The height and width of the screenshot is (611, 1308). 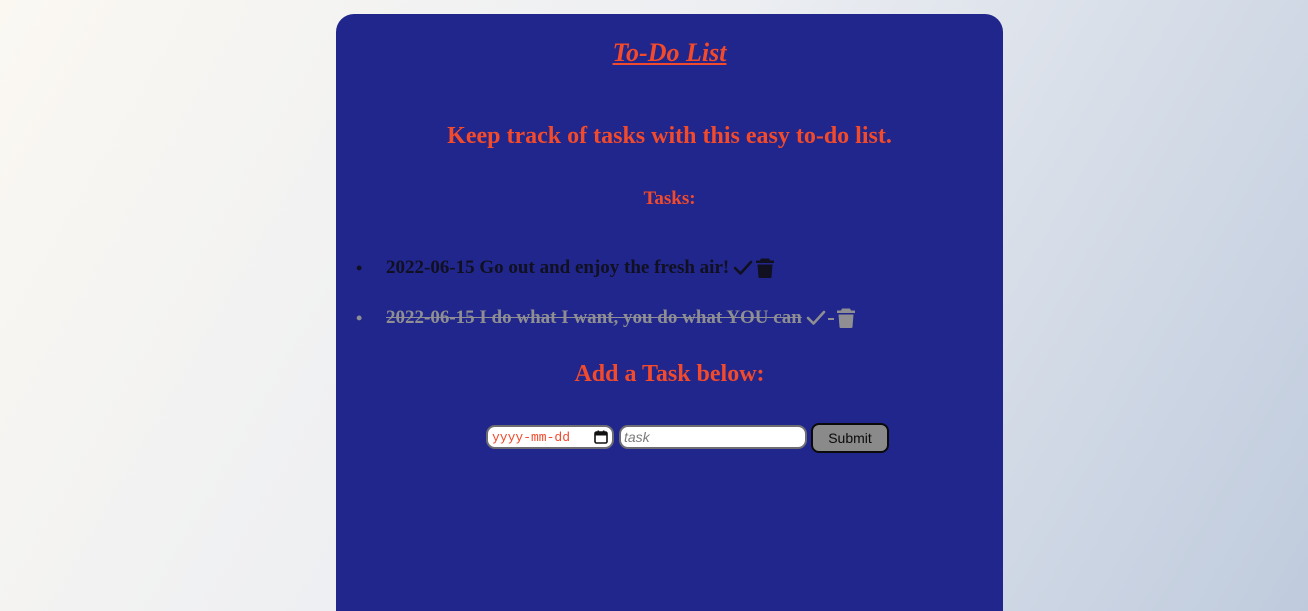 I want to click on date-input: yyyy-mm-dd, so click(x=550, y=437).